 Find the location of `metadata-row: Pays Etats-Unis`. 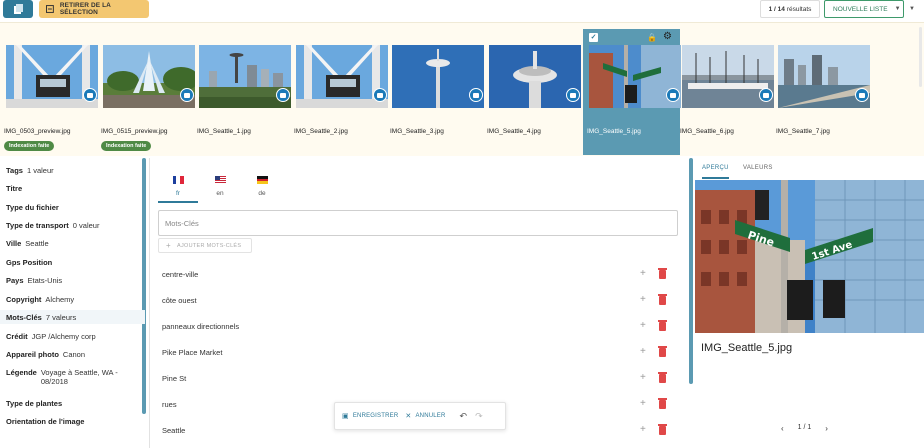

metadata-row: Pays Etats-Unis is located at coordinates (72, 280).